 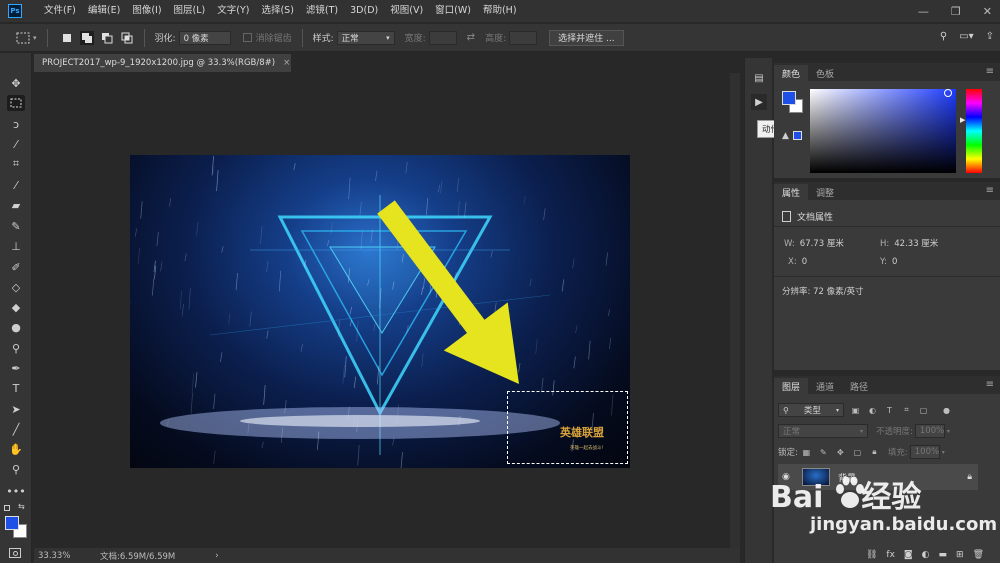 What do you see at coordinates (822, 244) in the screenshot?
I see `width-property-value: 67.73 厘米` at bounding box center [822, 244].